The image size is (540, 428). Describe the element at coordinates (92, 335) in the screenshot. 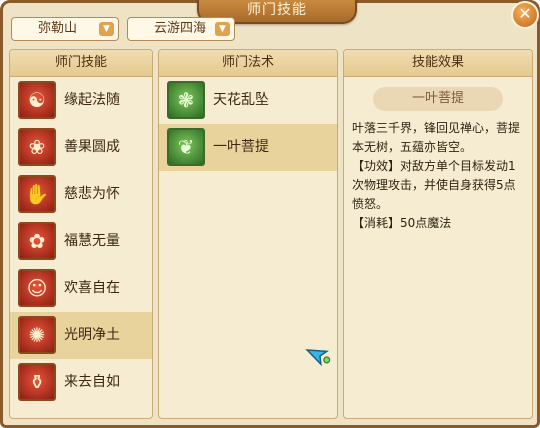

I see `skill-label: 光明净土` at that location.